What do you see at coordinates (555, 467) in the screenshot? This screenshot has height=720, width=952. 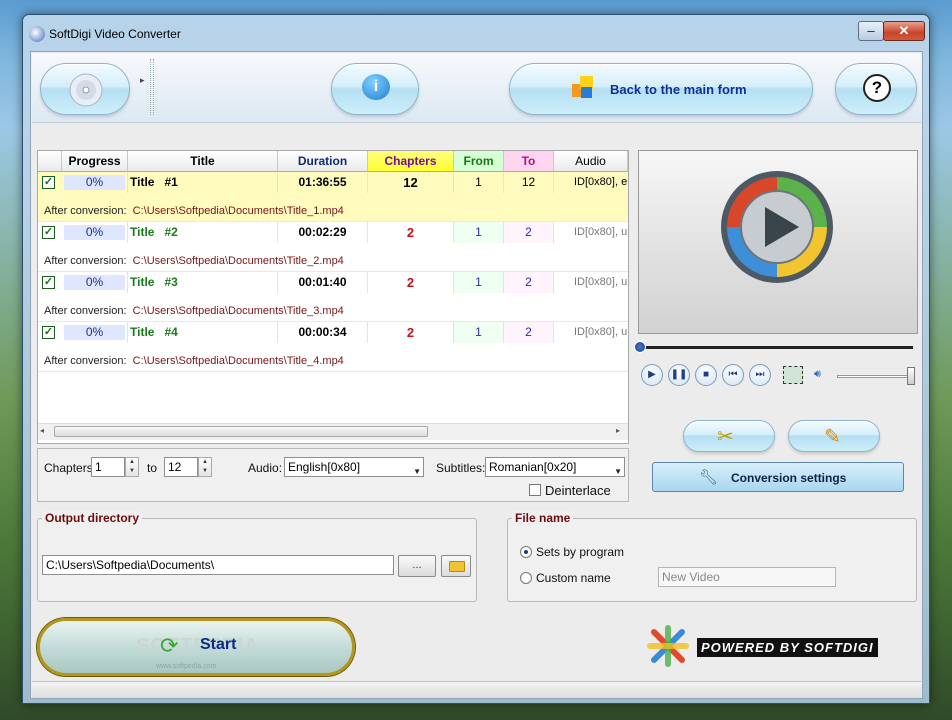 I see `subtitles-select: Romanian[0x20] ▼` at bounding box center [555, 467].